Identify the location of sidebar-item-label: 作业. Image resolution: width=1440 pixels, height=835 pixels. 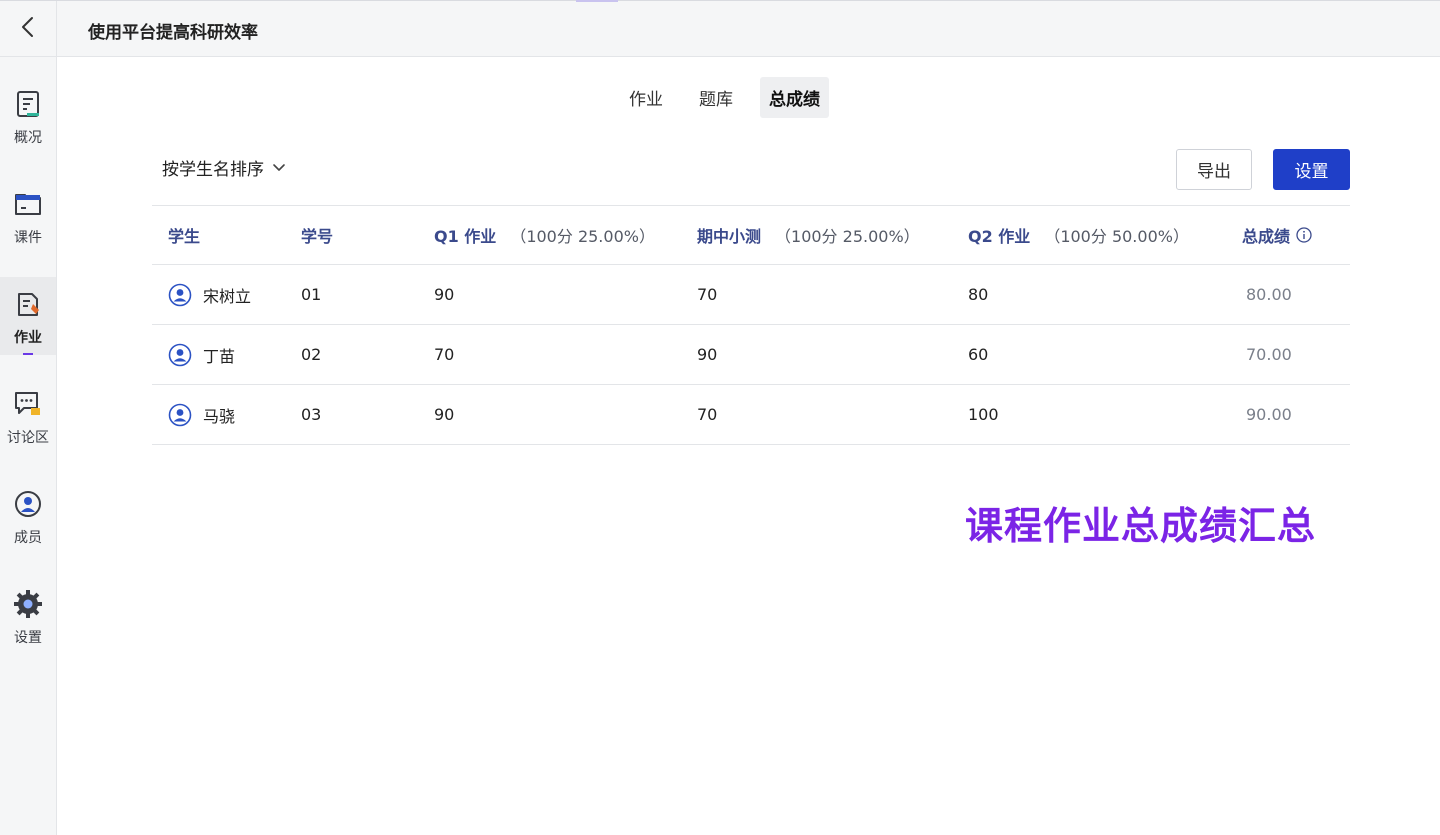
(28, 338).